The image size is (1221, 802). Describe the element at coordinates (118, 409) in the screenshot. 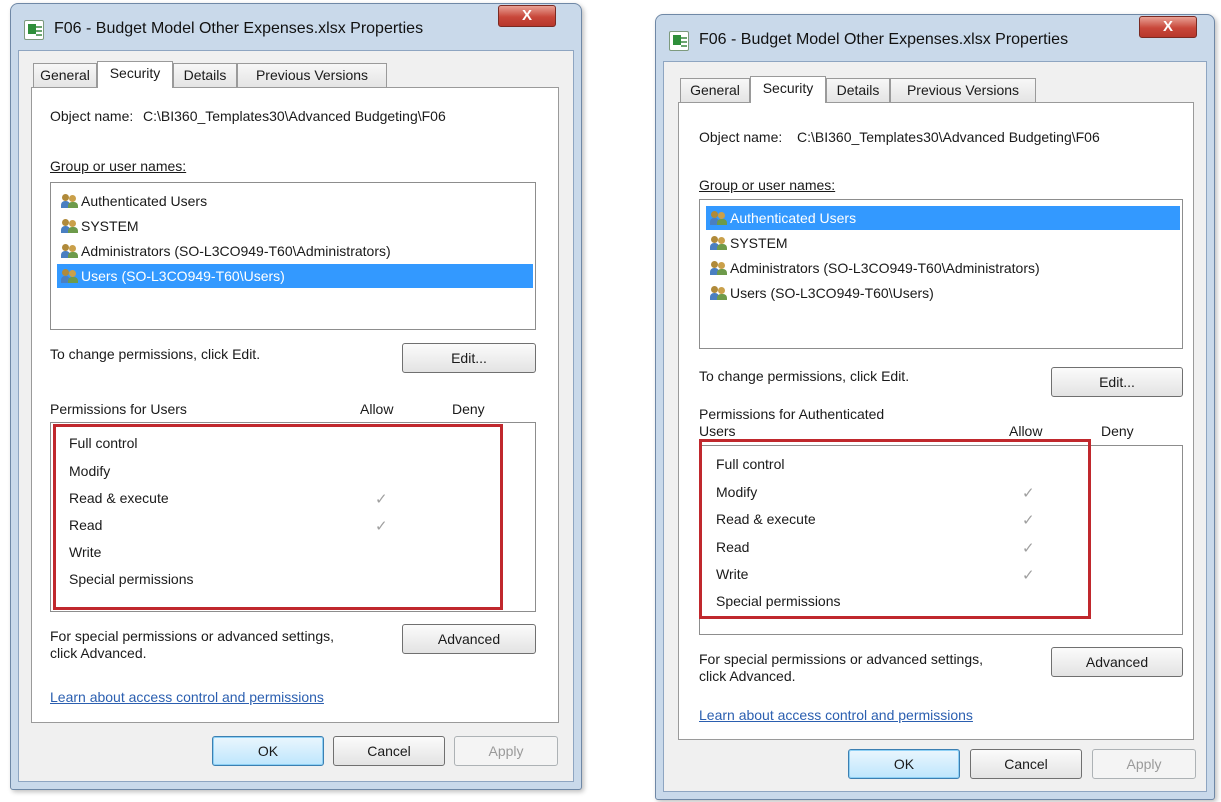

I see `permissions-for-label: Permissions for Users` at that location.